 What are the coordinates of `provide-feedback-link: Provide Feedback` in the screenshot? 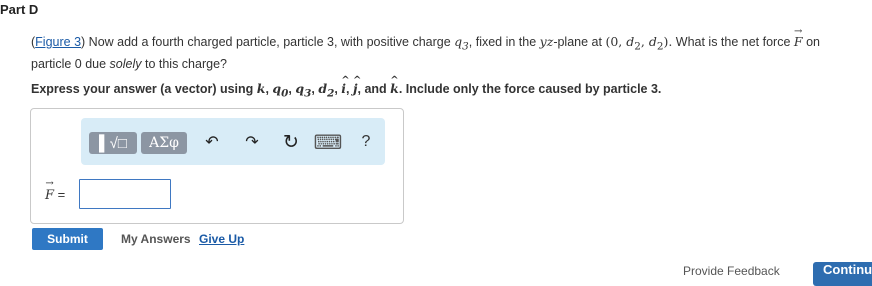 It's located at (731, 271).